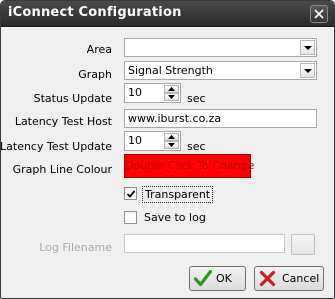 This screenshot has height=299, width=335. Describe the element at coordinates (196, 98) in the screenshot. I see `status-update-unit: sec` at that location.